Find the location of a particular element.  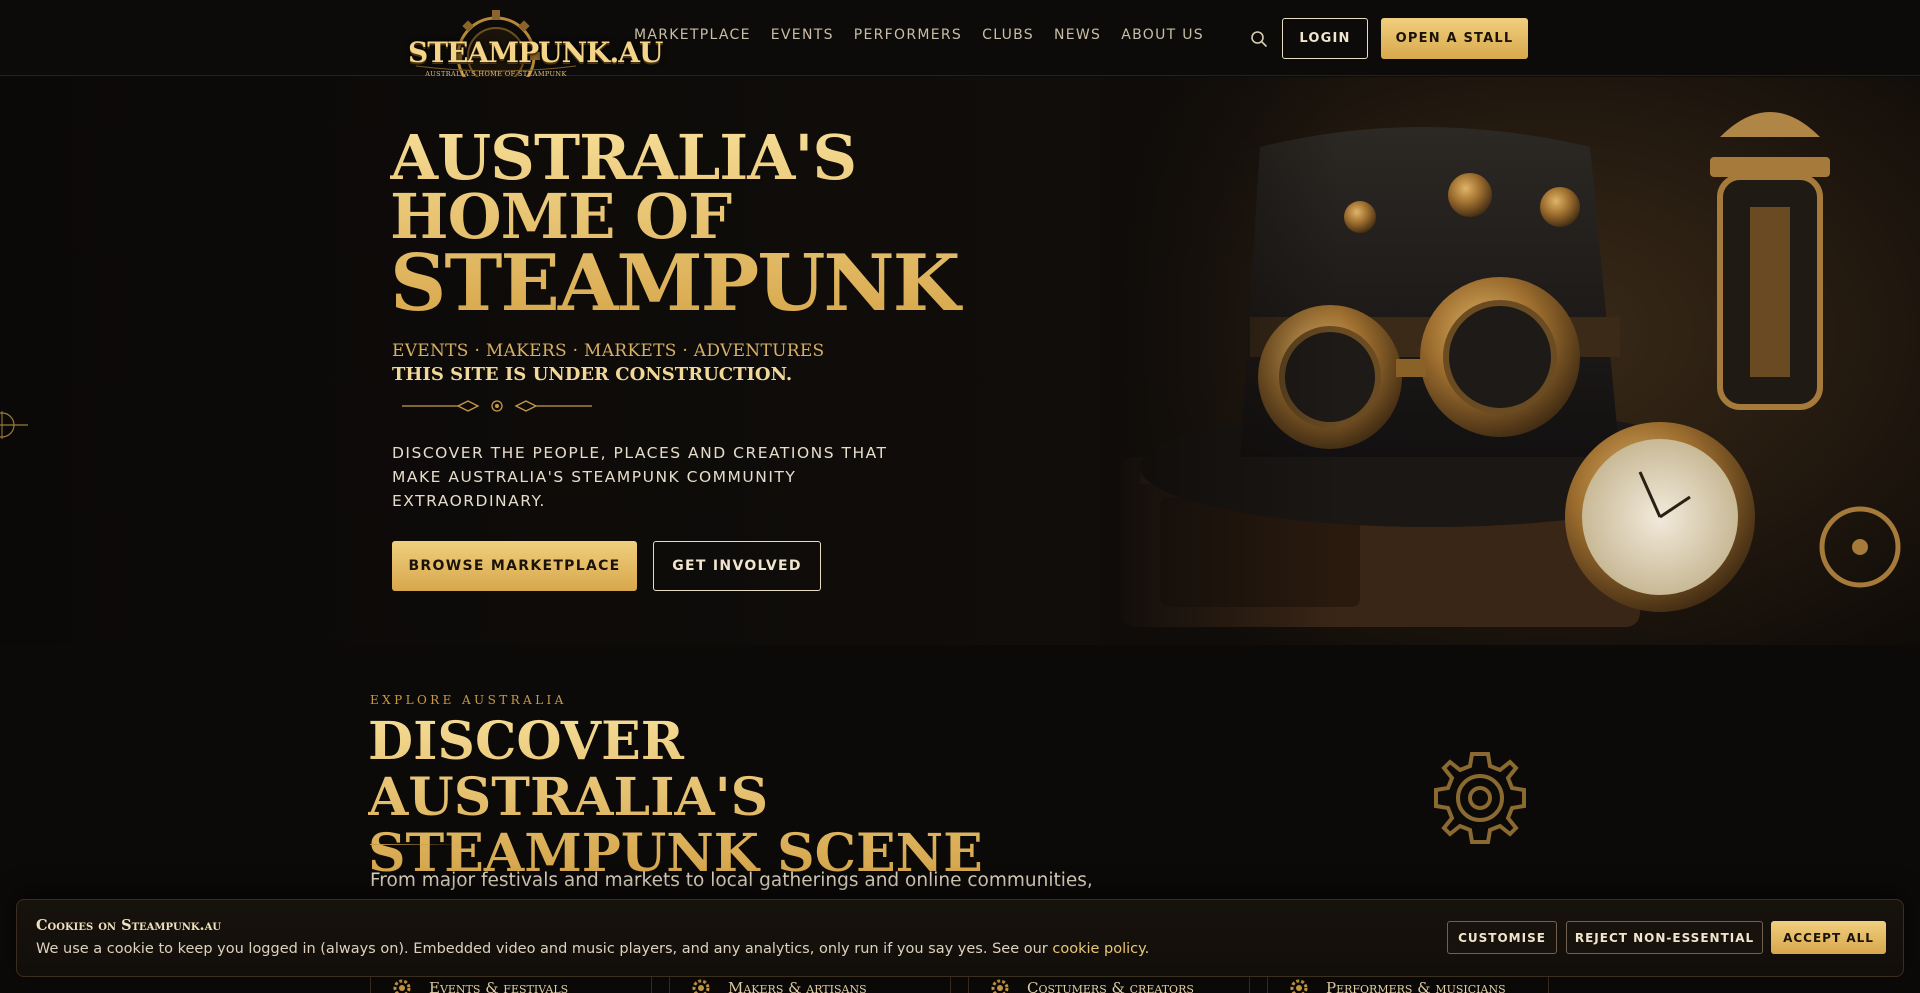

card-label: Performers & musicians is located at coordinates (1416, 986).